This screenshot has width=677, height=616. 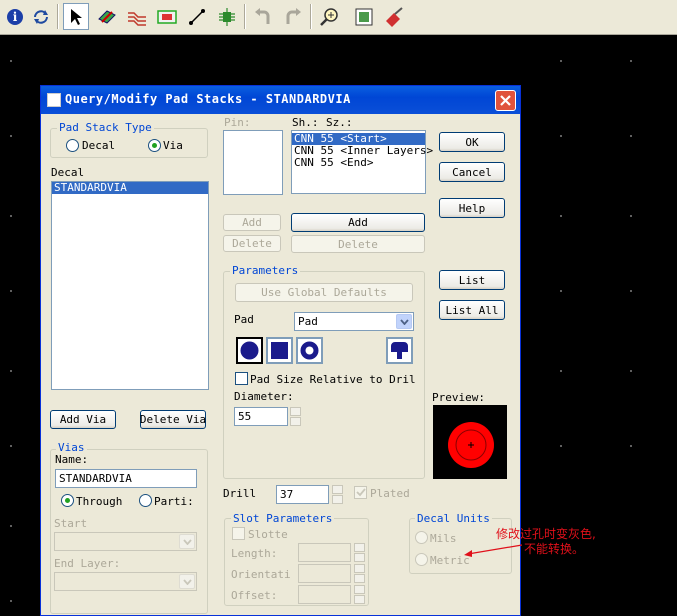 I want to click on layer-icon, so click(x=107, y=16).